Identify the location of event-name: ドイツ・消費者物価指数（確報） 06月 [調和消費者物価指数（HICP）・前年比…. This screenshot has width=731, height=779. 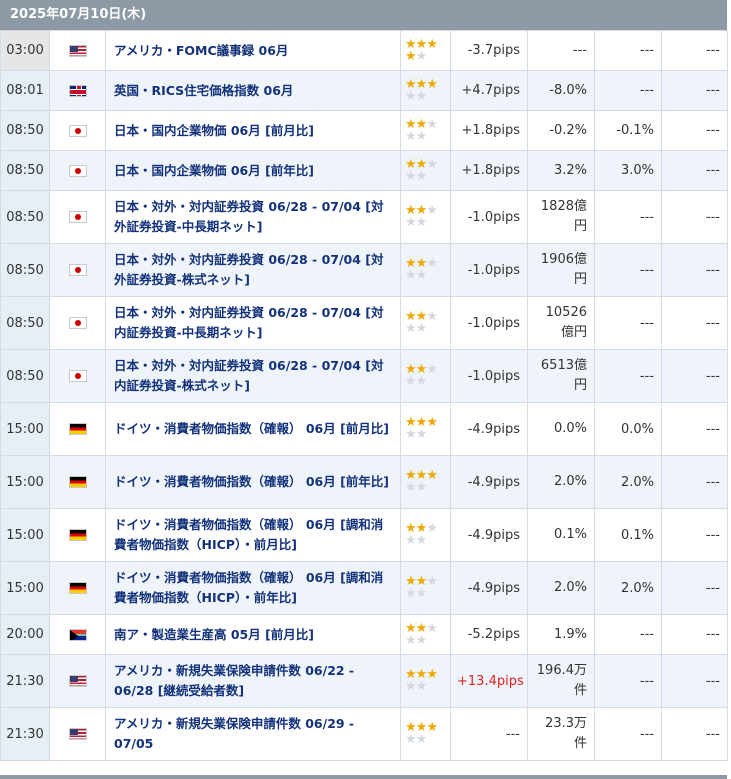
(253, 588).